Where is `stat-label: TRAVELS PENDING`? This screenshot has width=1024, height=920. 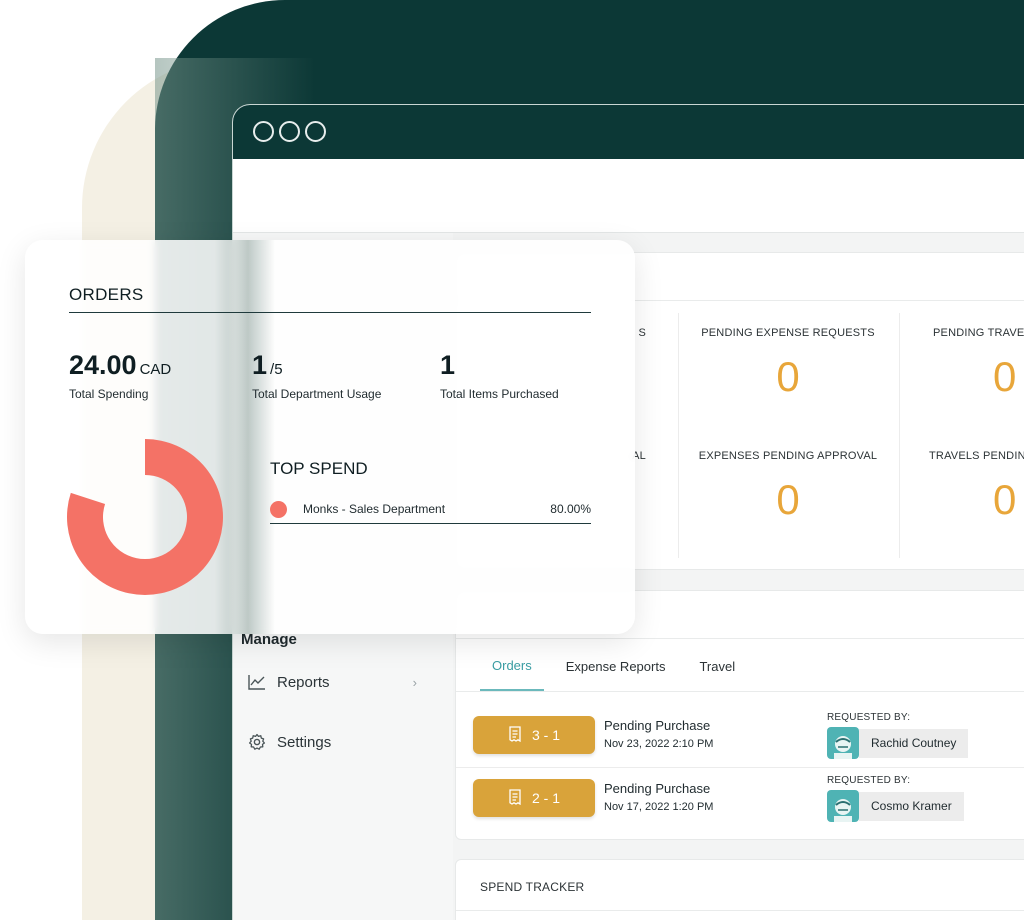 stat-label: TRAVELS PENDING is located at coordinates (976, 456).